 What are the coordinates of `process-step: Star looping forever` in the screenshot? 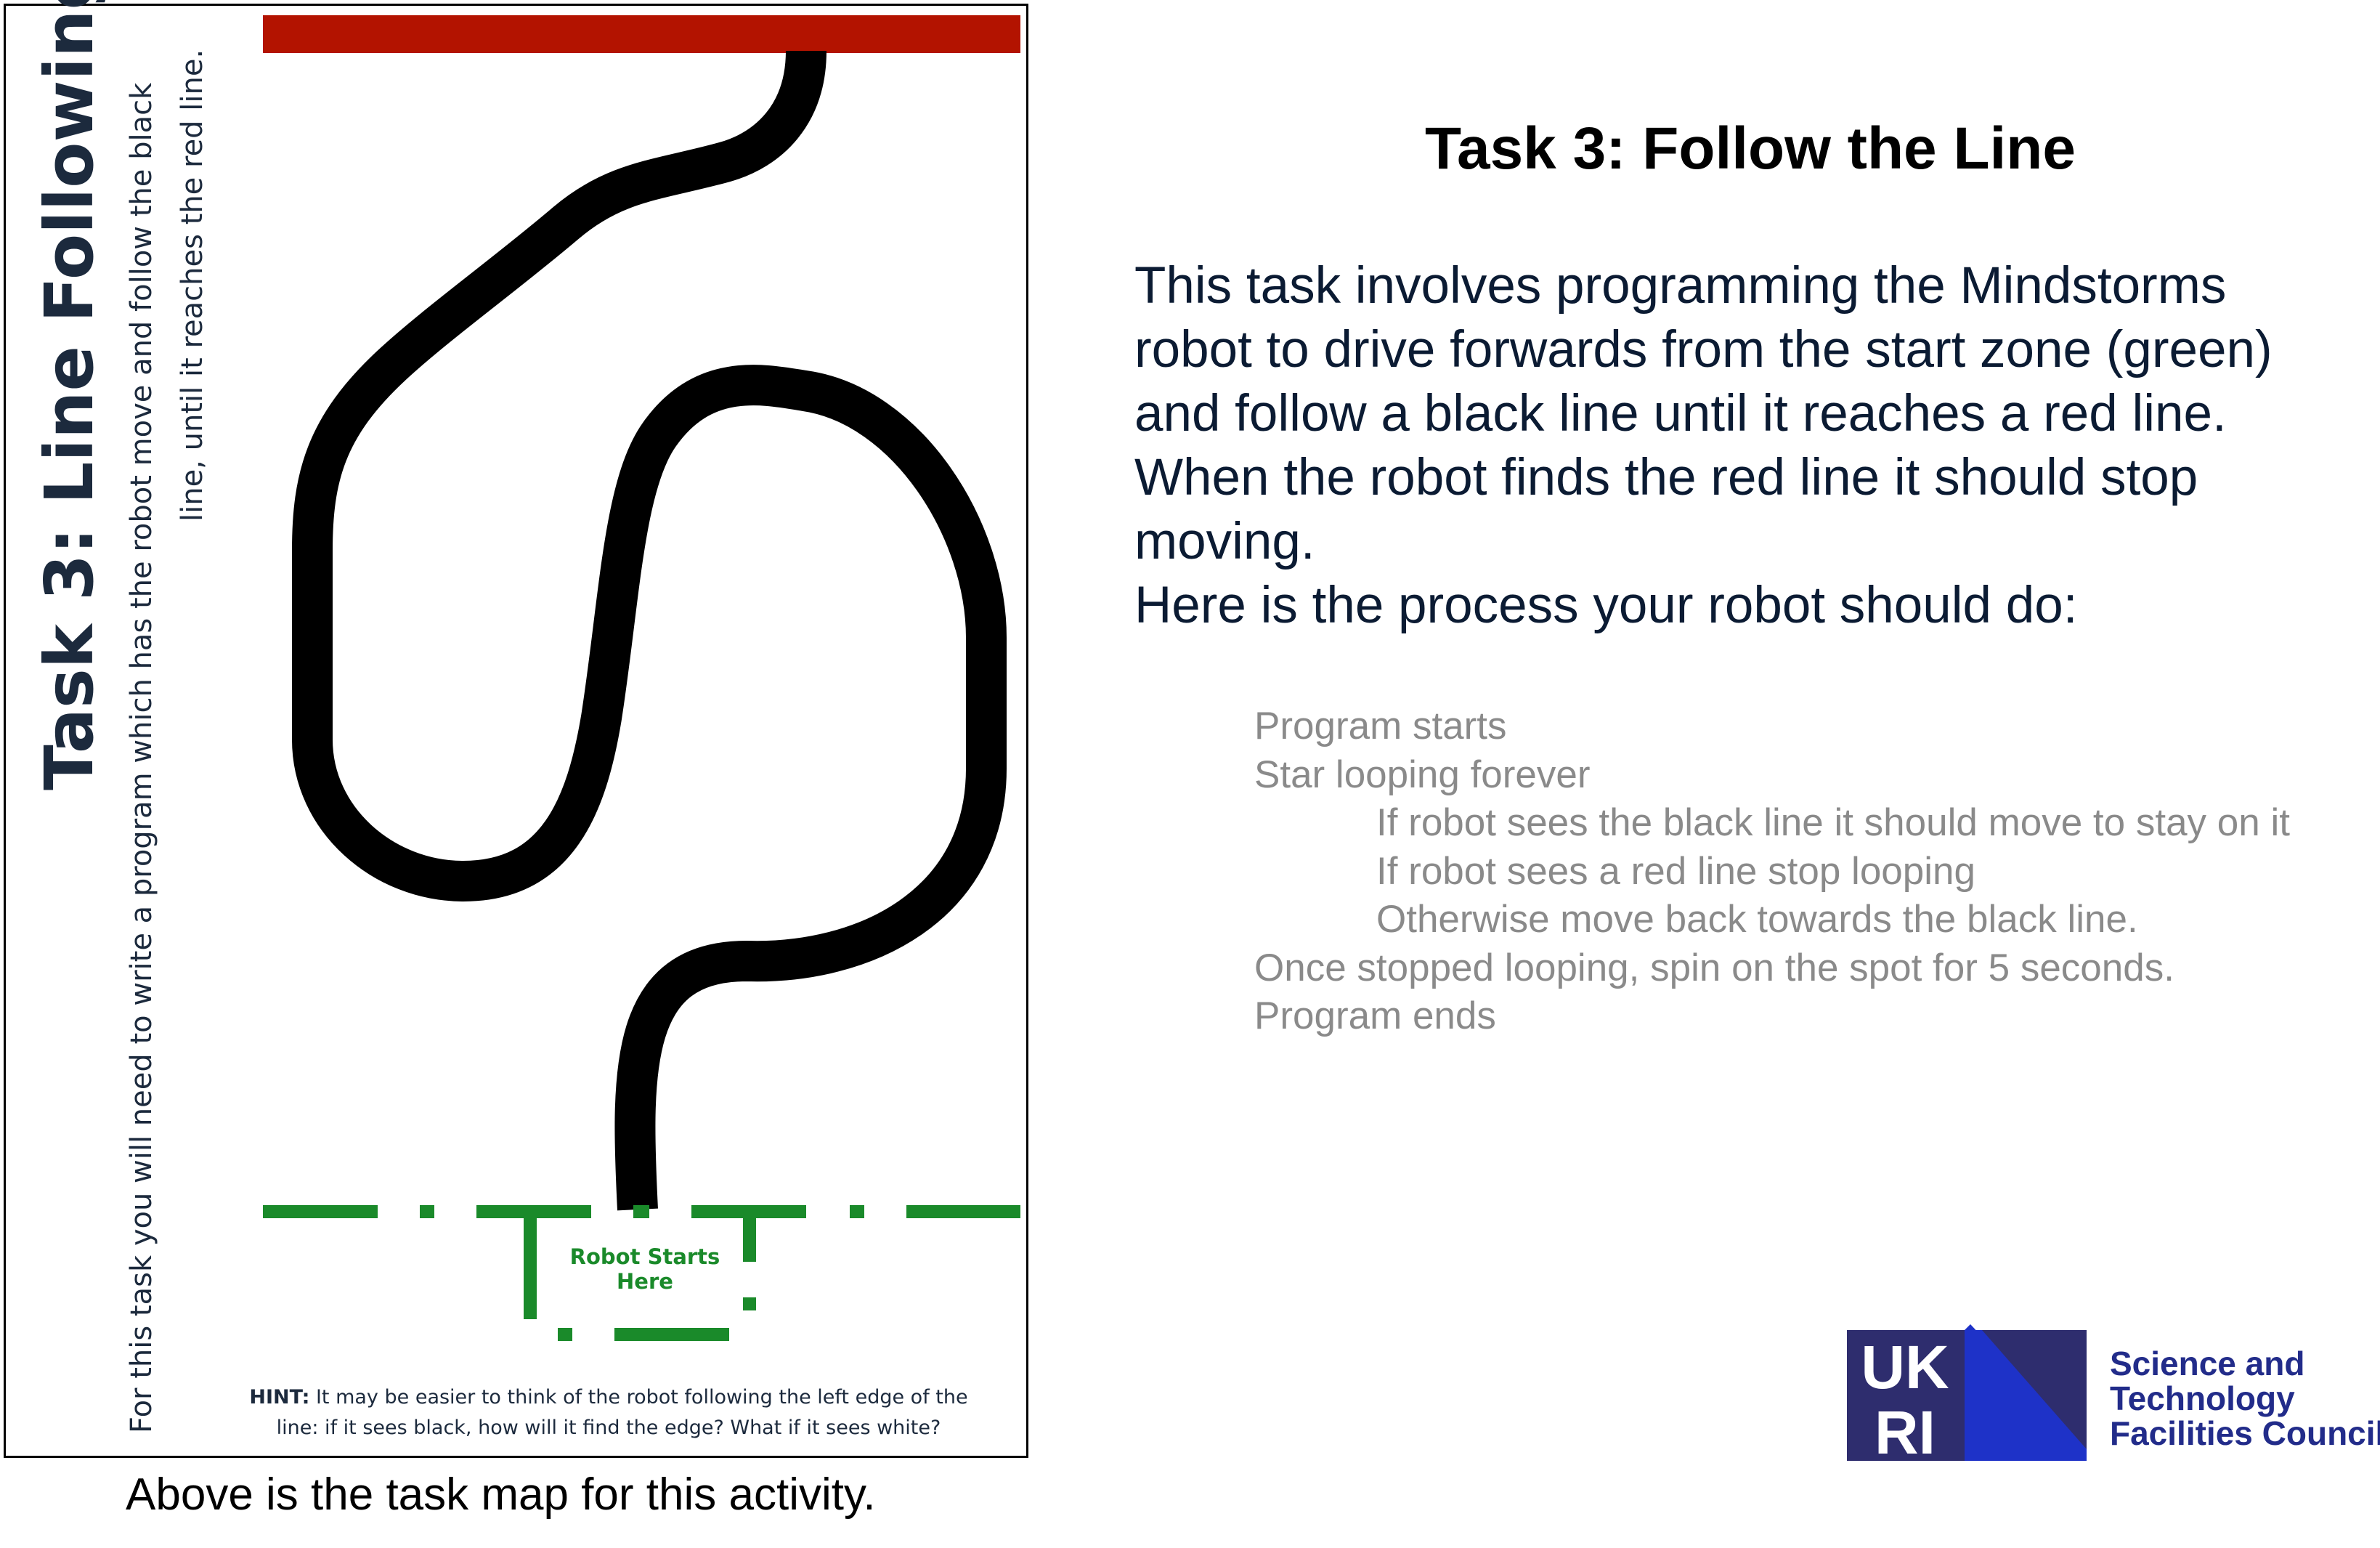 It's located at (1423, 774).